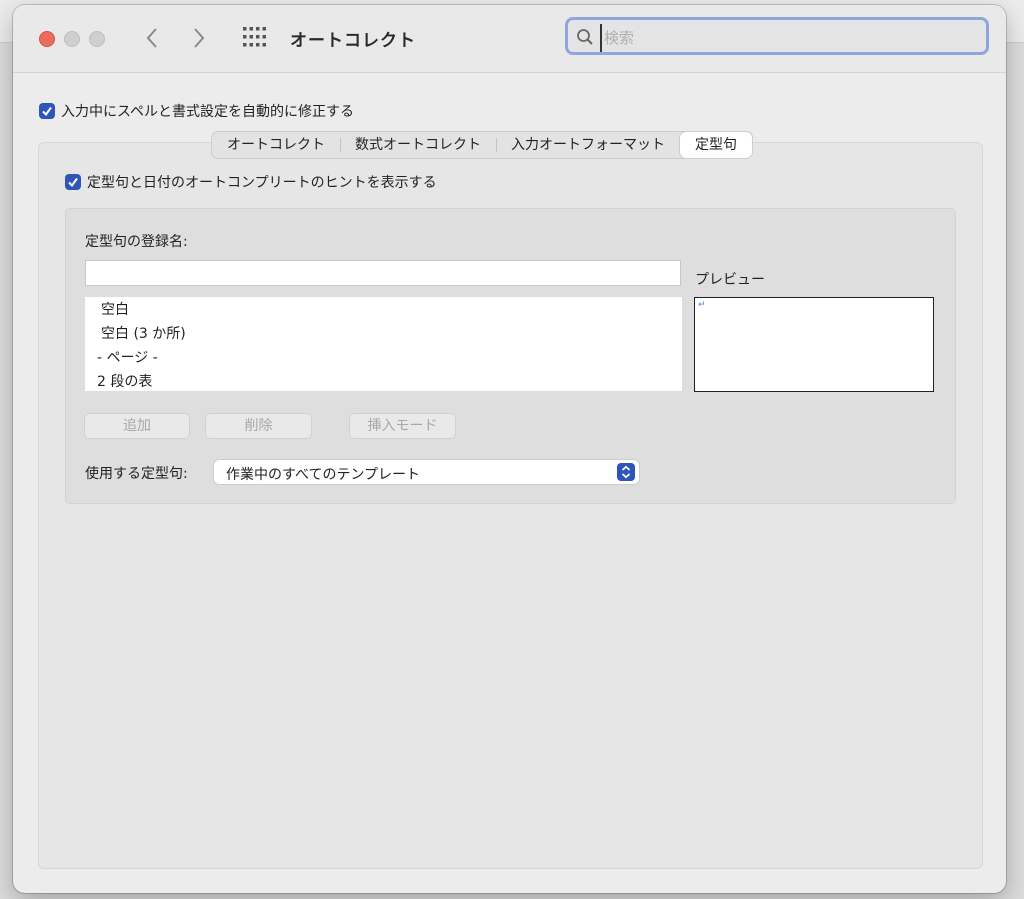 This screenshot has height=899, width=1024. I want to click on chevron-left-icon, so click(151, 38).